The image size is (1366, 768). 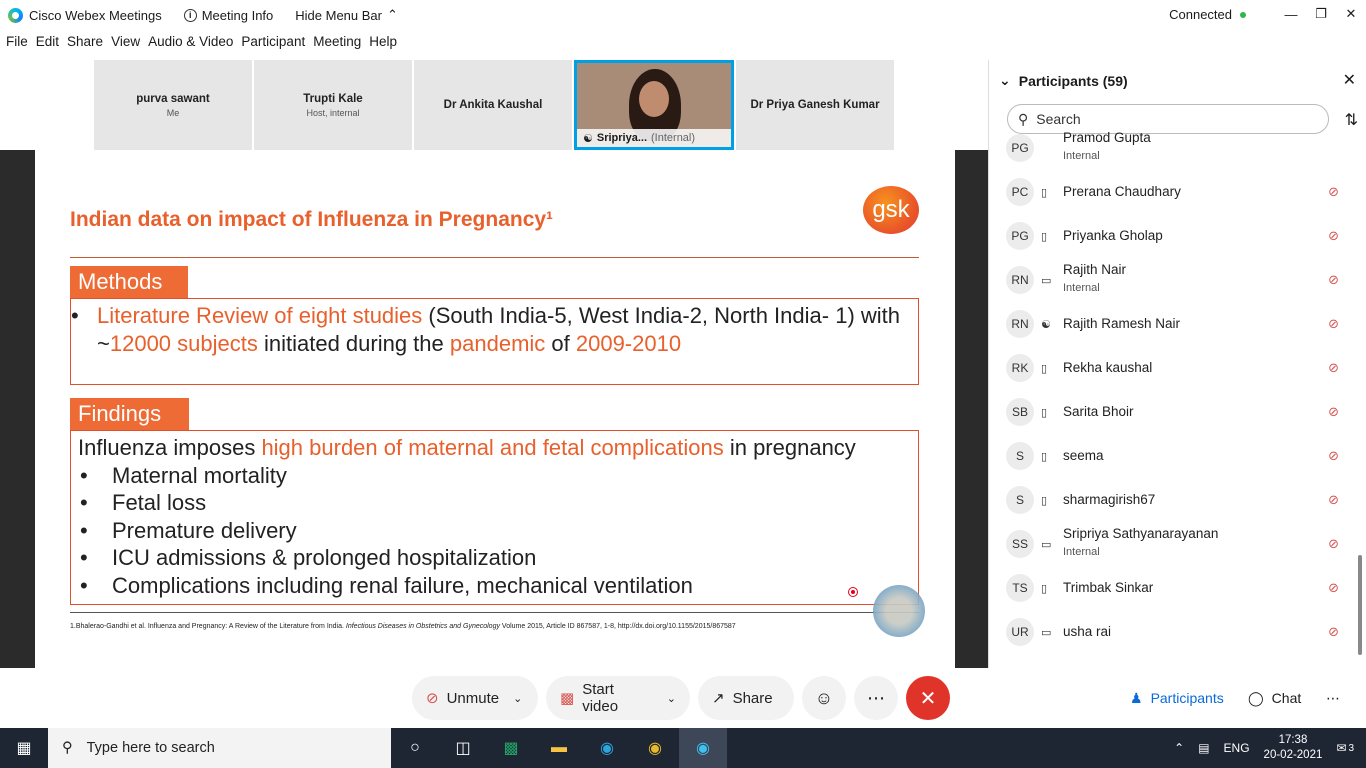 I want to click on reactions-icon: ☺, so click(x=824, y=698).